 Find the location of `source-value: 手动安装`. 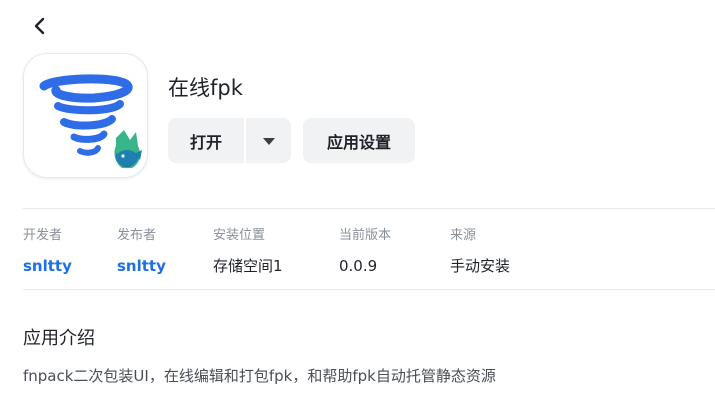

source-value: 手动安装 is located at coordinates (480, 266).